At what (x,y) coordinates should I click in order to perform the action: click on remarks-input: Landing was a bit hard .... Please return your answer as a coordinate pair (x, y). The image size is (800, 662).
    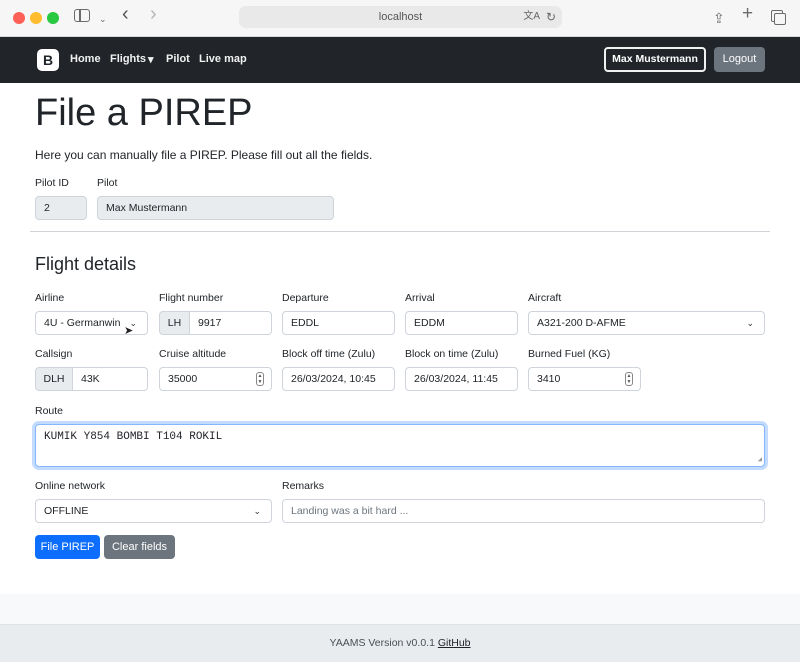
    Looking at the image, I should click on (523, 511).